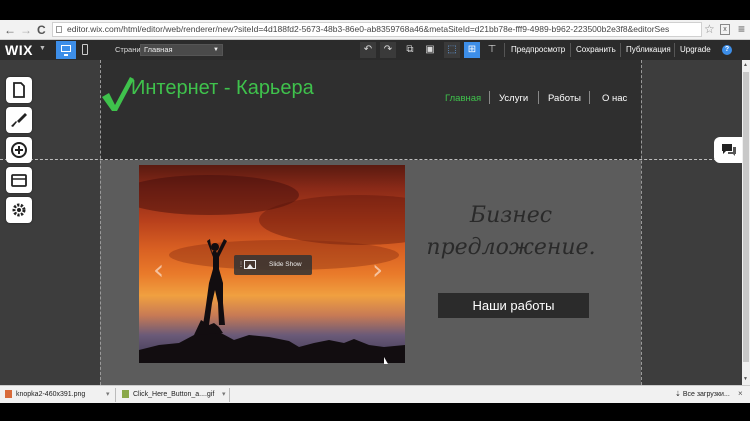 The height and width of the screenshot is (421, 750). I want to click on download-item: Click_Here_Button_a....gif, so click(168, 395).